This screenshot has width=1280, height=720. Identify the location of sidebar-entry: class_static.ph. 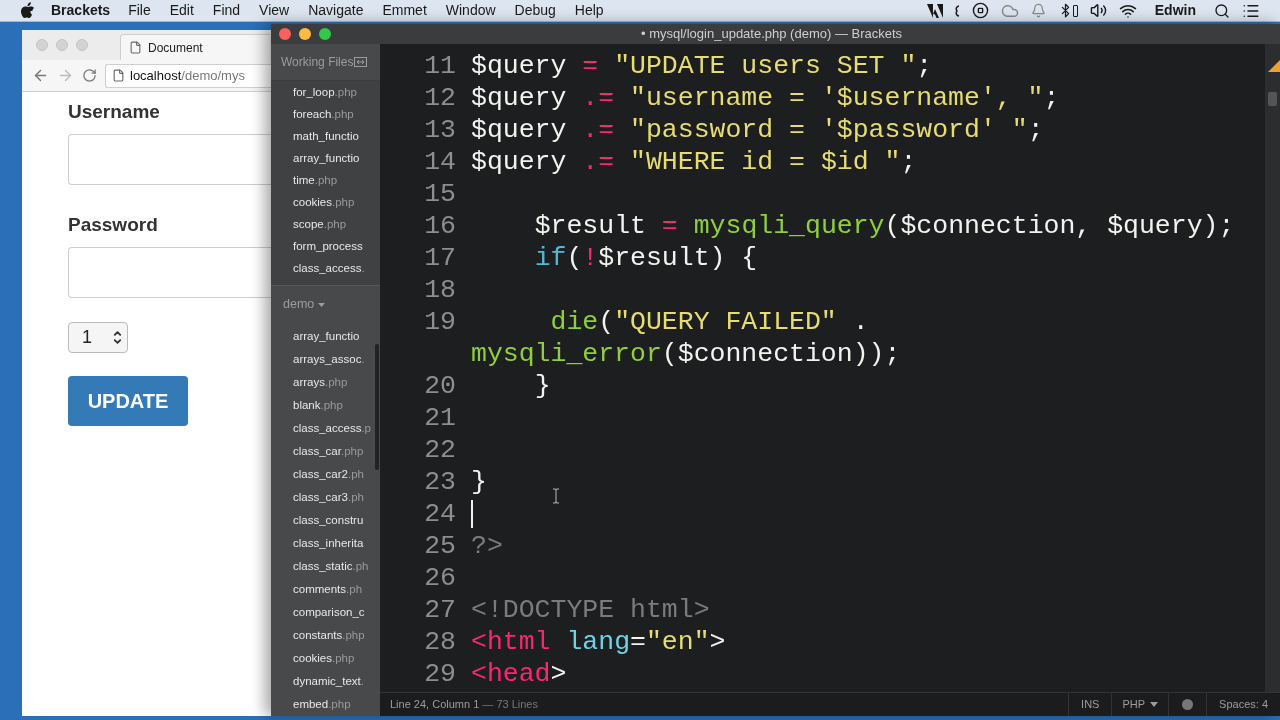
(331, 567).